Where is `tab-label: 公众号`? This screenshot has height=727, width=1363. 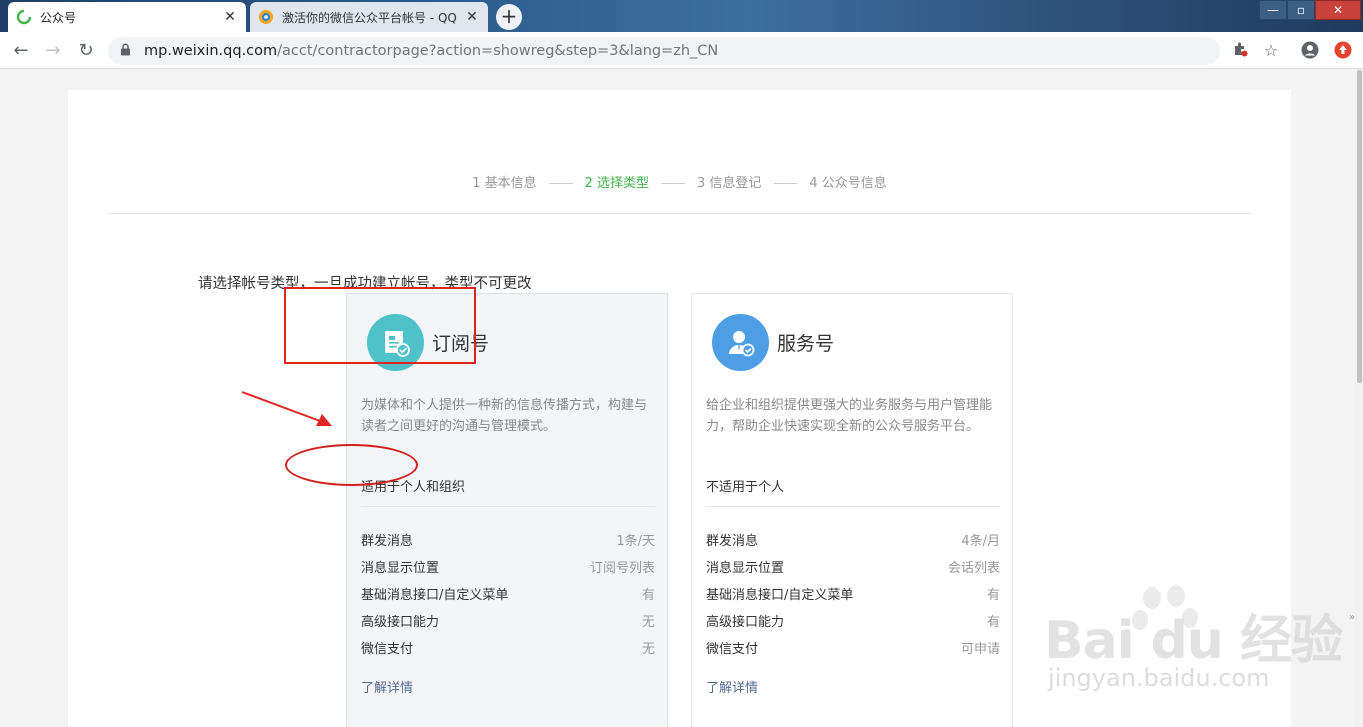
tab-label: 公众号 is located at coordinates (58, 17).